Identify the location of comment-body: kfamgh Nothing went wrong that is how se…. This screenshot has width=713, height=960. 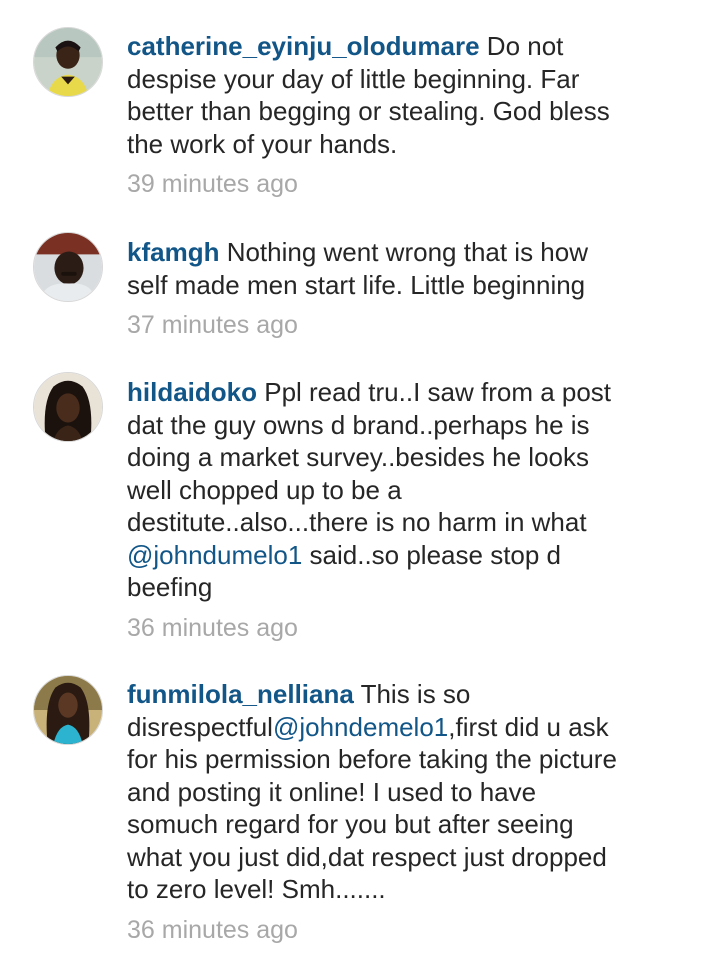
(407, 289).